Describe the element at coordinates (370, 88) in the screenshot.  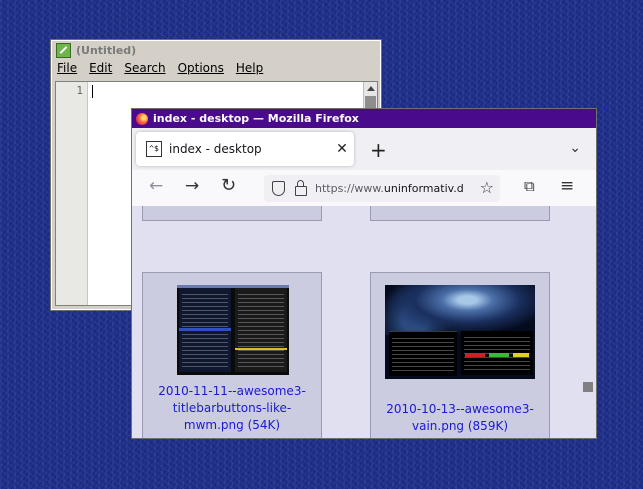
I see `scroll-up-arrow-icon` at that location.